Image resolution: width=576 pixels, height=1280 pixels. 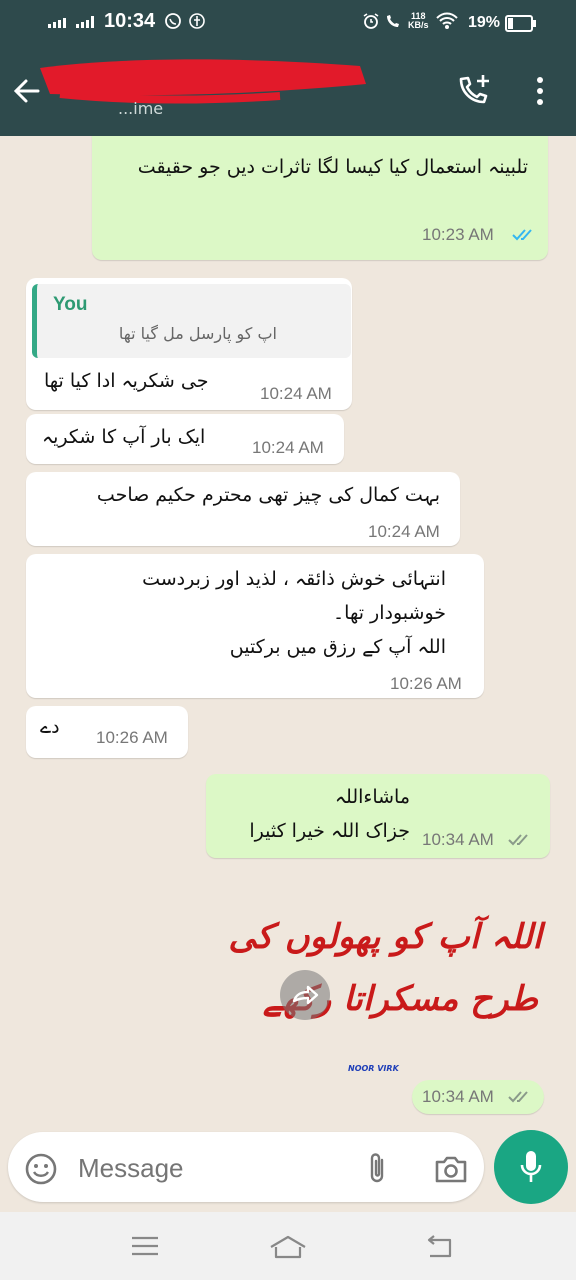 What do you see at coordinates (484, 22) in the screenshot?
I see `battery-percent: 19%` at bounding box center [484, 22].